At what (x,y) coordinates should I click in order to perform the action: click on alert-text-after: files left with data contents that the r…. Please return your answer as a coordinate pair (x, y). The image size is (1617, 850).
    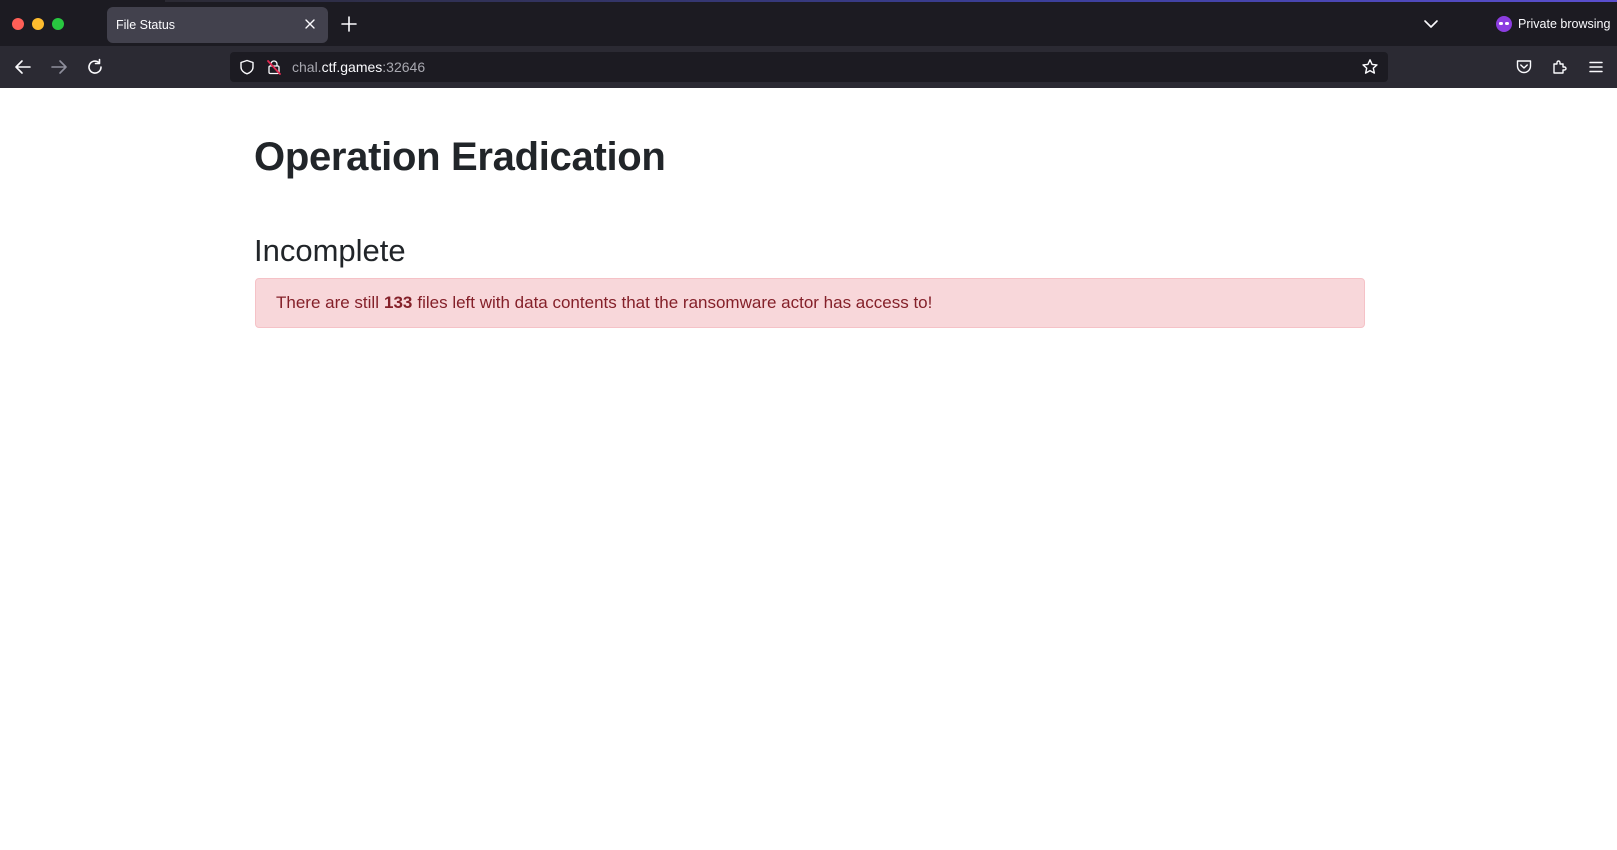
    Looking at the image, I should click on (675, 302).